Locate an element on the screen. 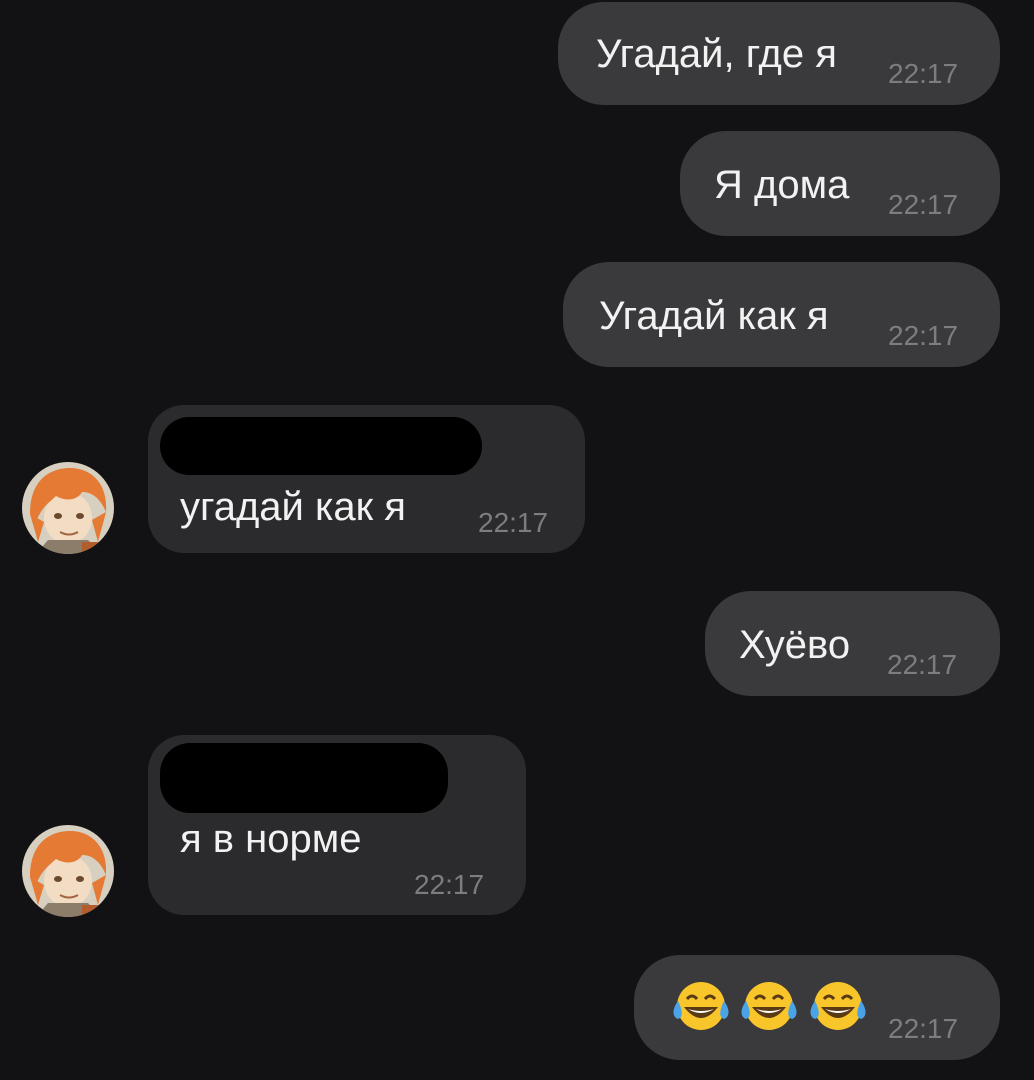  outgoing-message: Угадай как я 22:17 is located at coordinates (781, 314).